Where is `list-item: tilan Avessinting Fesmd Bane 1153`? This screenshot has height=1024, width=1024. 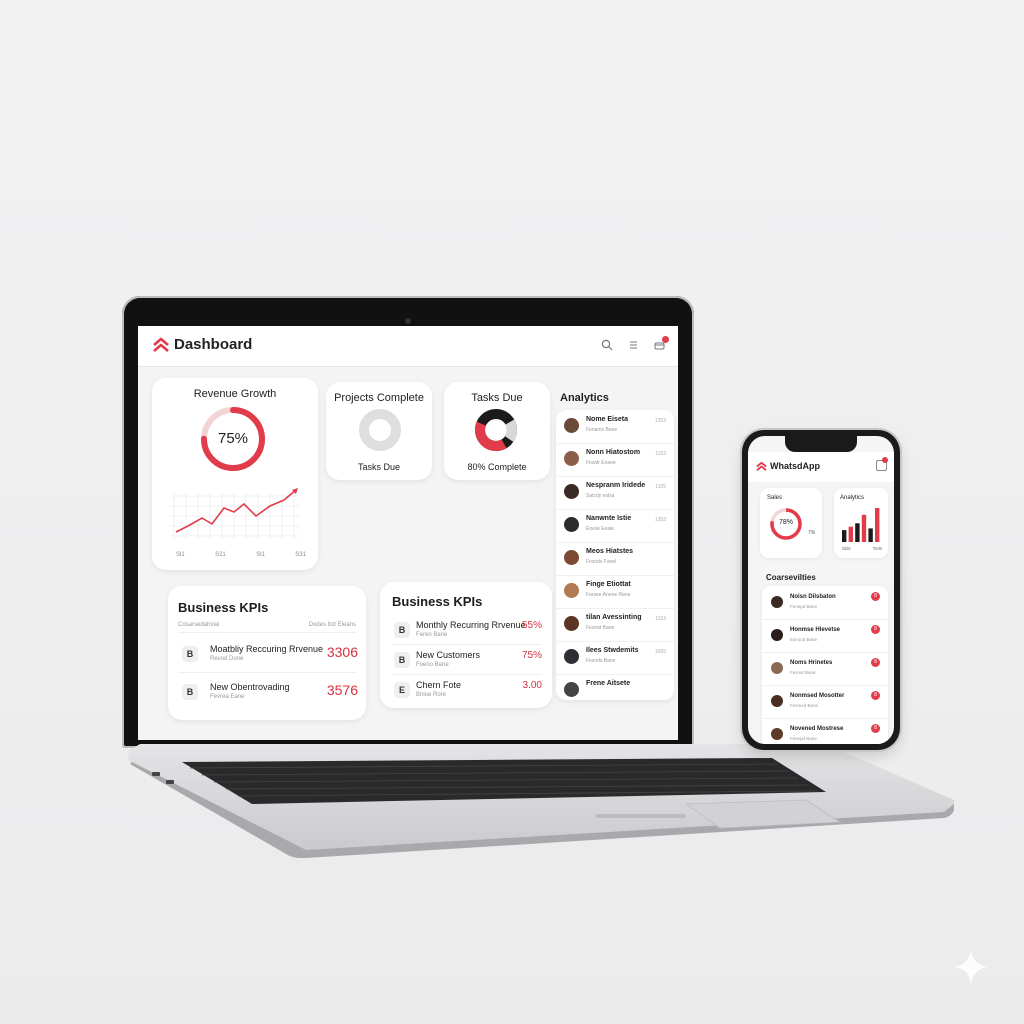 list-item: tilan Avessinting Fesmd Bane 1153 is located at coordinates (615, 625).